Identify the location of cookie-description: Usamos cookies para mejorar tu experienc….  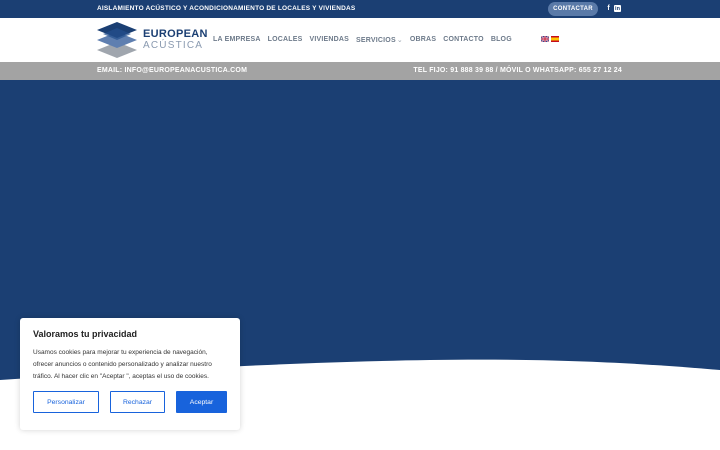
(122, 364).